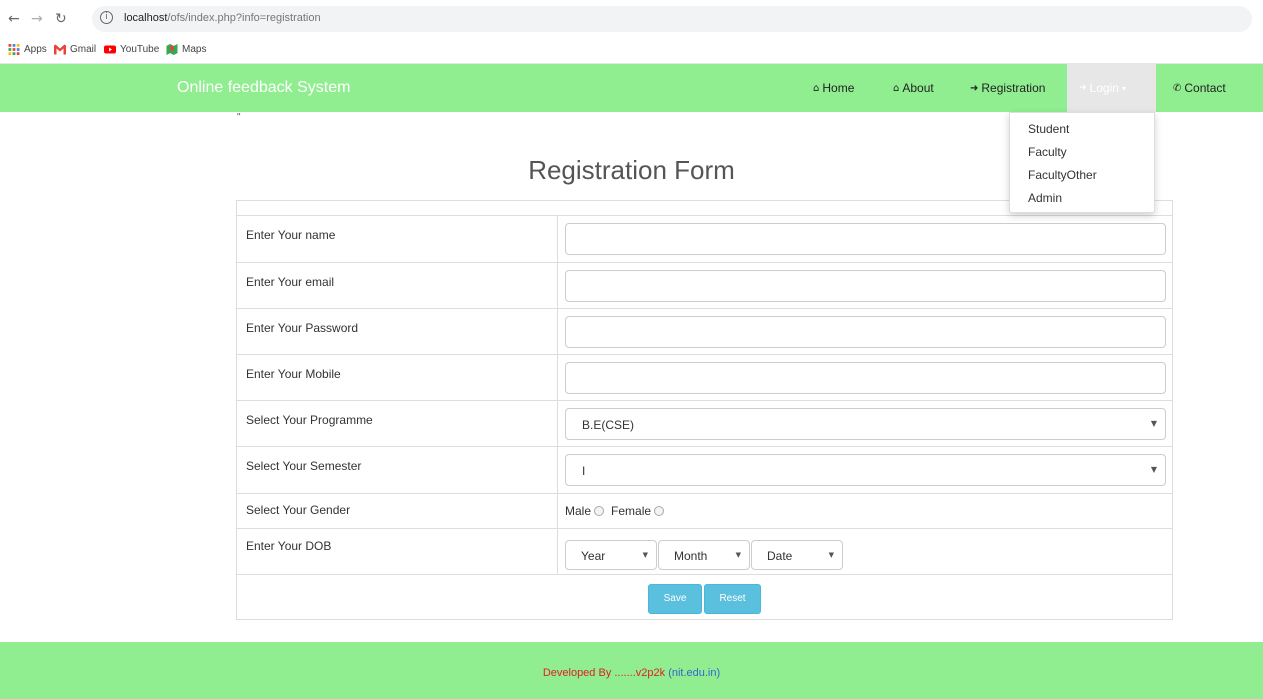  What do you see at coordinates (797, 555) in the screenshot?
I see `dob-date-select: Date ▼` at bounding box center [797, 555].